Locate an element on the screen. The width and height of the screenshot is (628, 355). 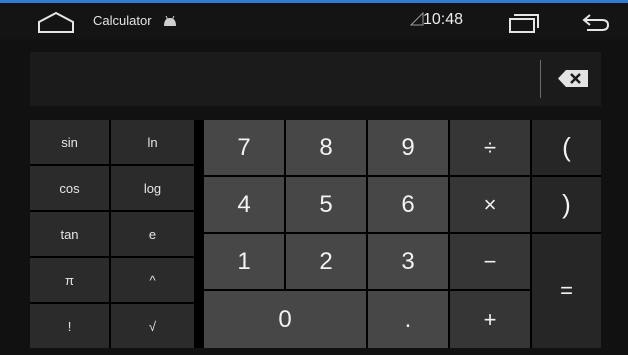
sqrt-key: √ is located at coordinates (152, 326).